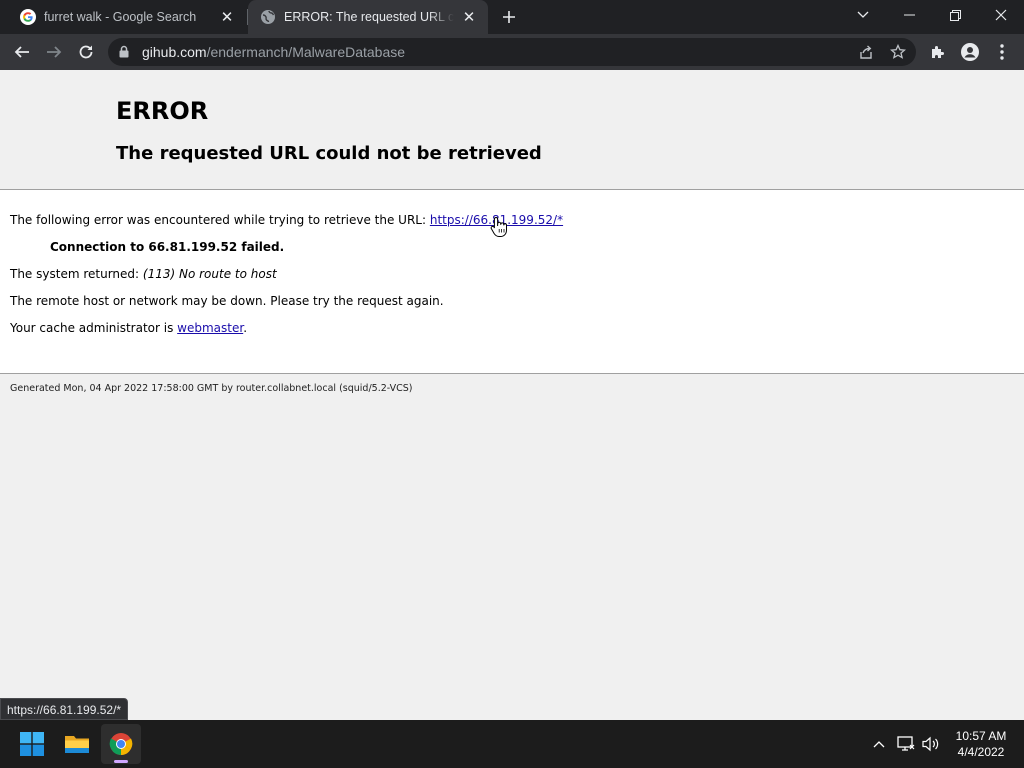 The image size is (1024, 768). Describe the element at coordinates (75, 274) in the screenshot. I see `system-returned-label: The system returned:` at that location.